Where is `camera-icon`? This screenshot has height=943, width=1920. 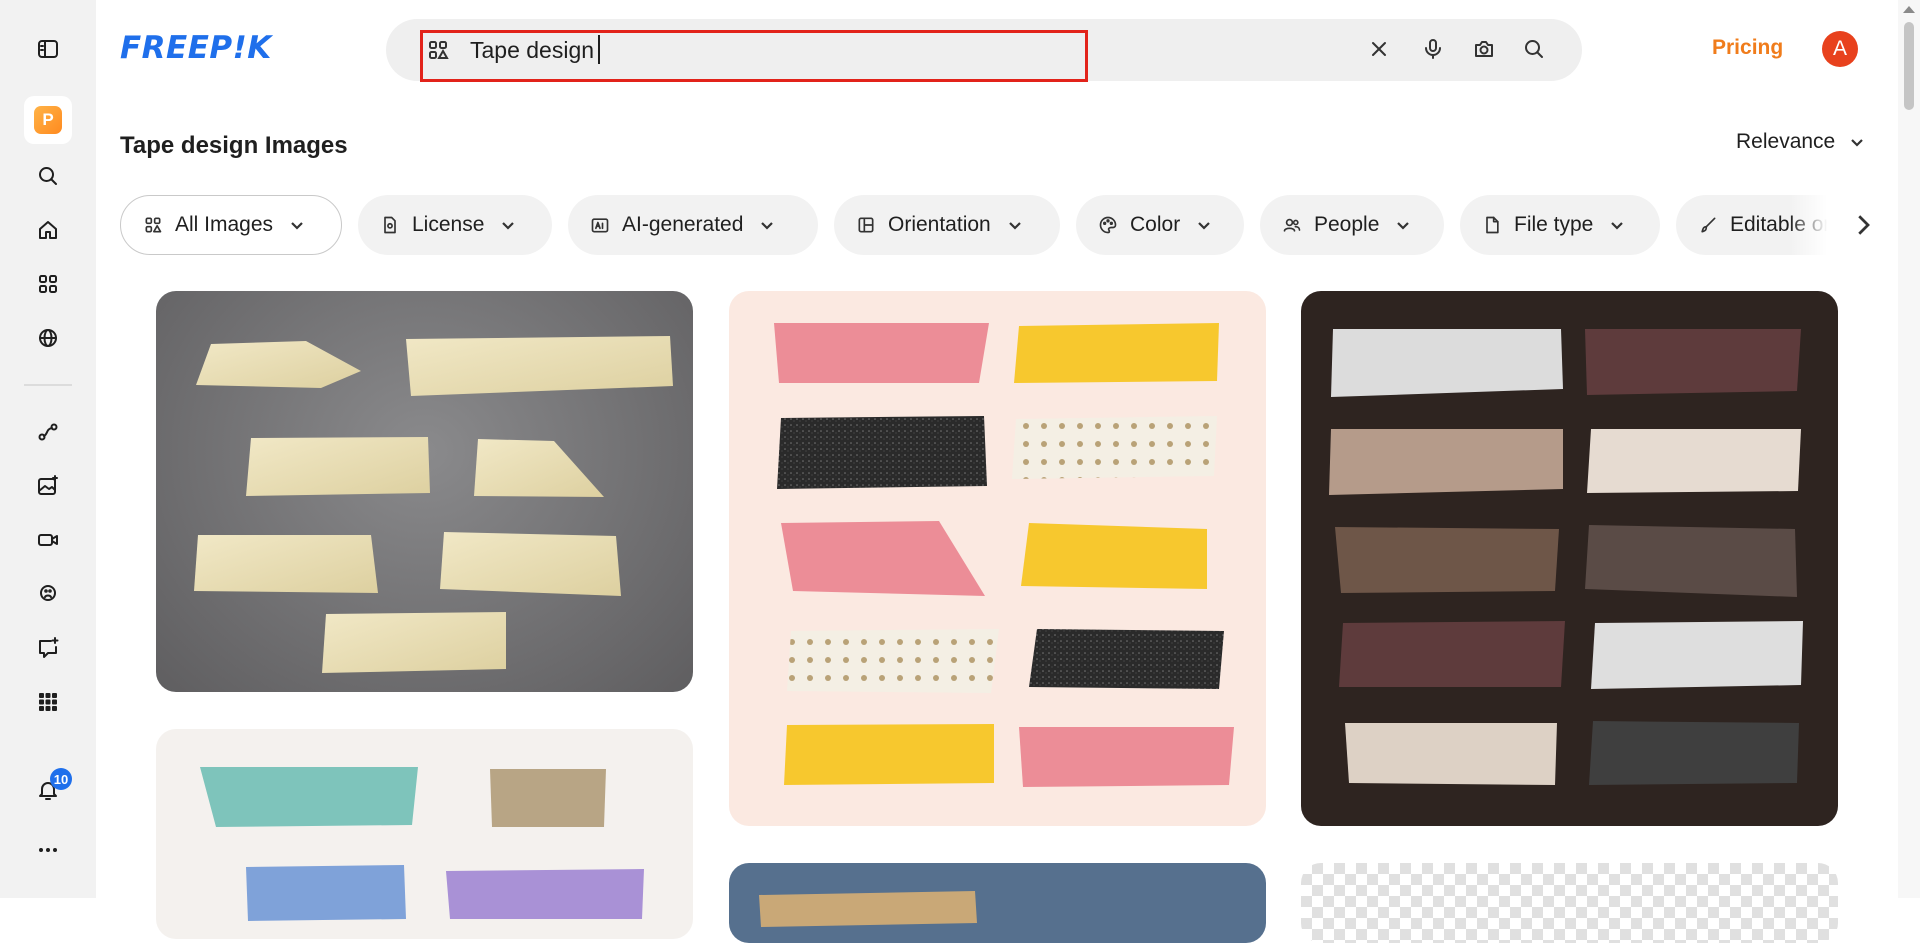
camera-icon is located at coordinates (1484, 49).